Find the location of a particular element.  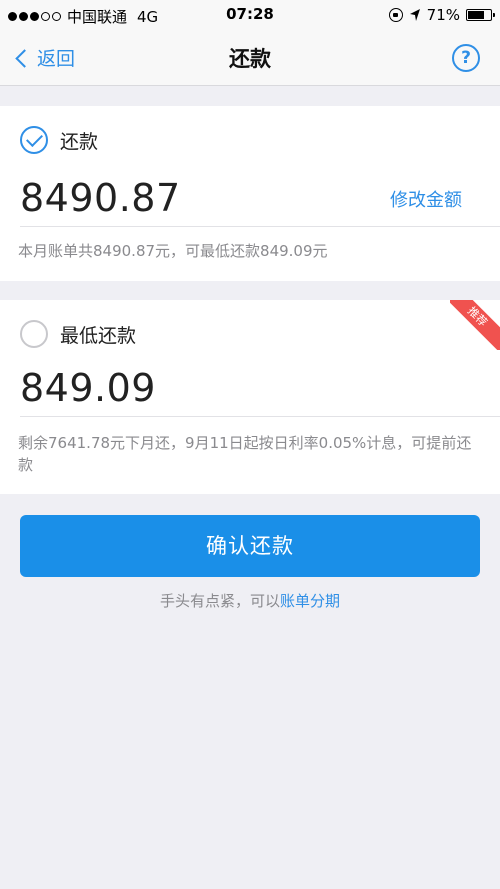

page-title: 还款 is located at coordinates (250, 59).